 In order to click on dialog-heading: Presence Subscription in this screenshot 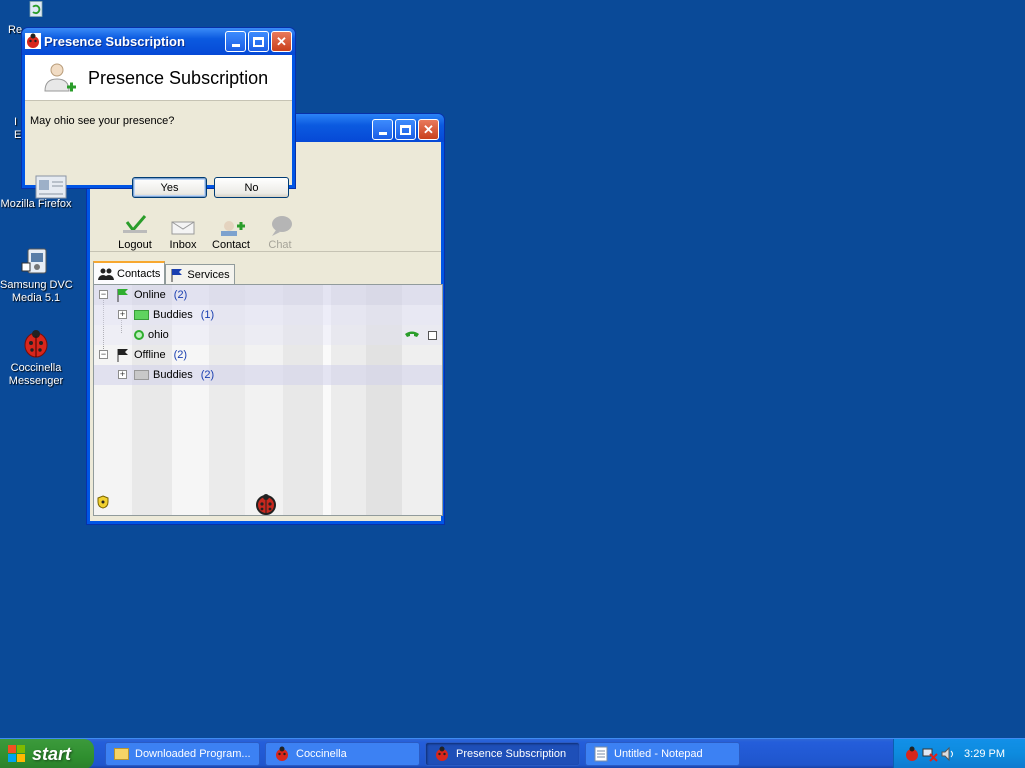, I will do `click(178, 78)`.